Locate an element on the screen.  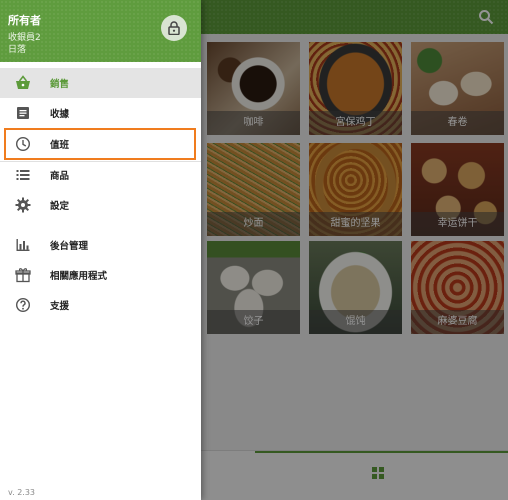
menu-item-apps: 相關應用程式 is located at coordinates (100, 275).